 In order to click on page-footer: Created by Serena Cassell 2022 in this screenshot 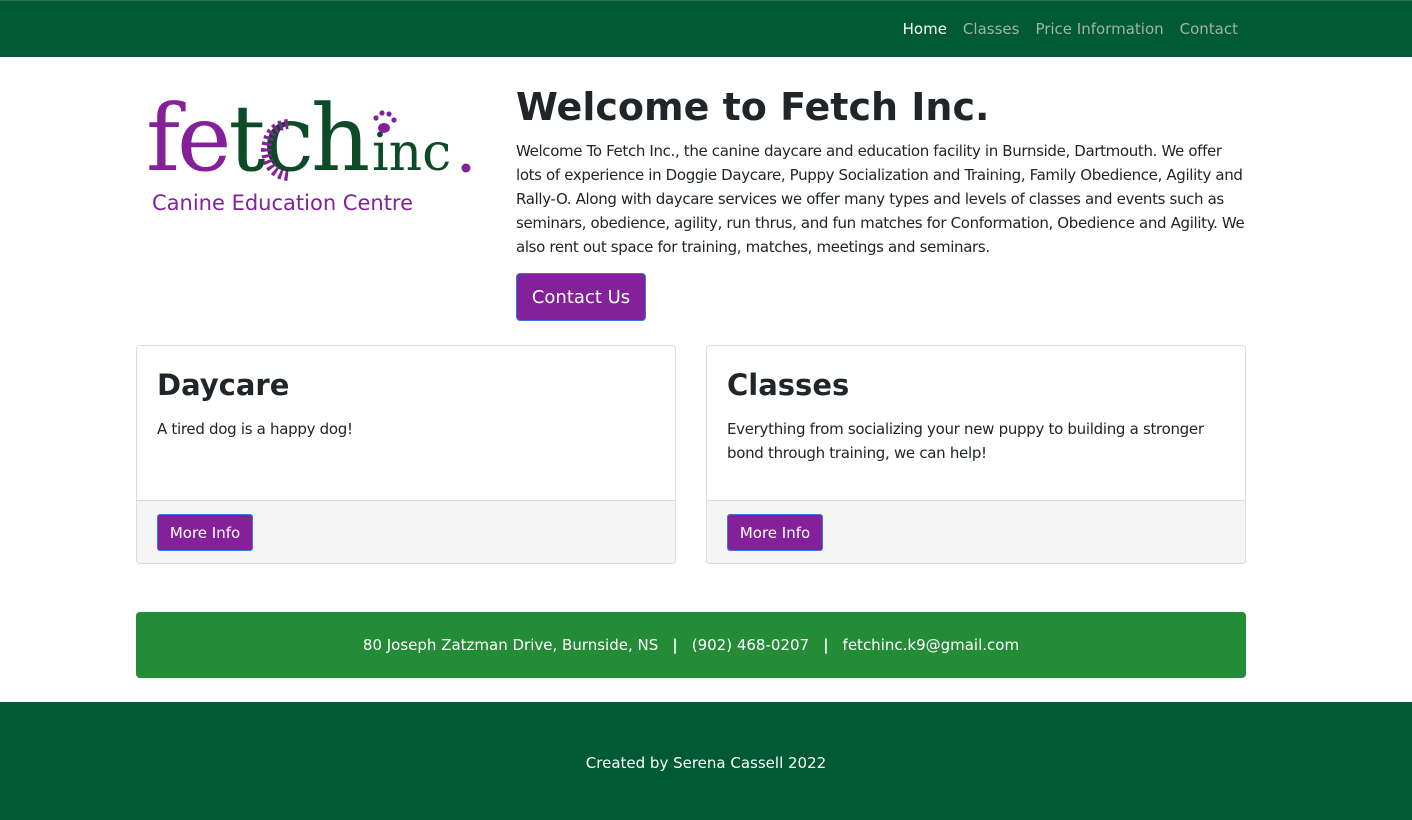, I will do `click(706, 761)`.